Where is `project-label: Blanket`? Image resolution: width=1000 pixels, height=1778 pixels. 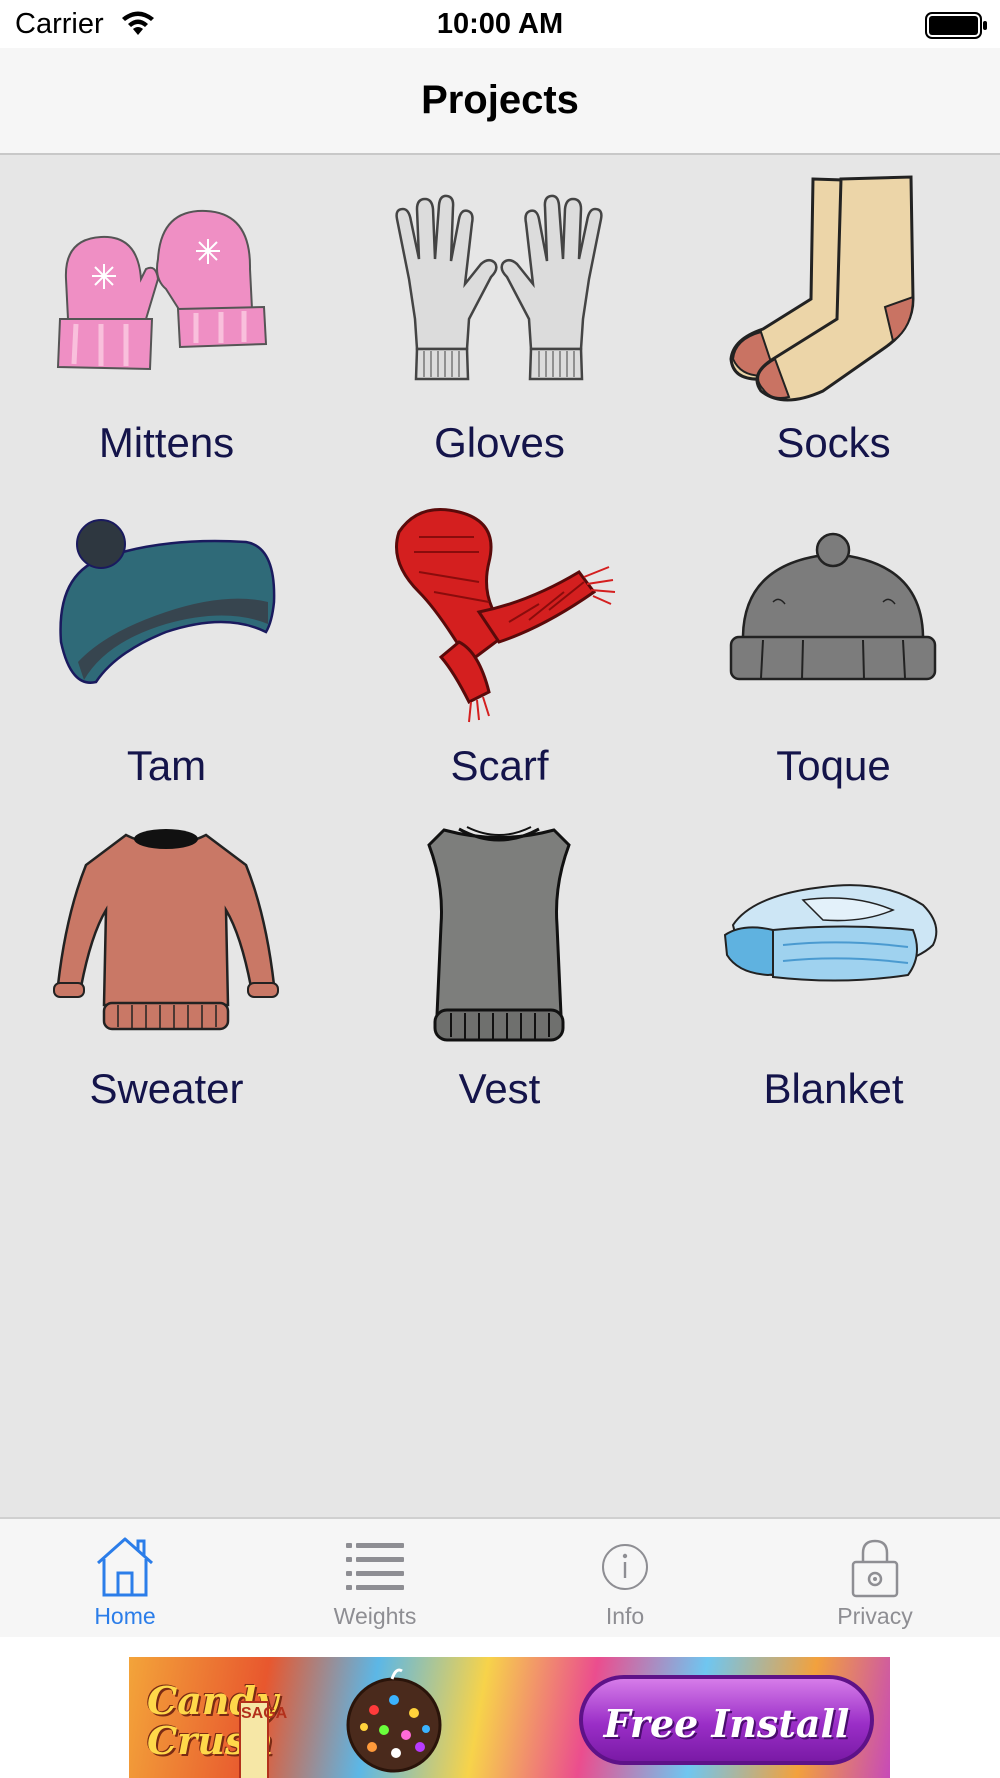 project-label: Blanket is located at coordinates (833, 1088).